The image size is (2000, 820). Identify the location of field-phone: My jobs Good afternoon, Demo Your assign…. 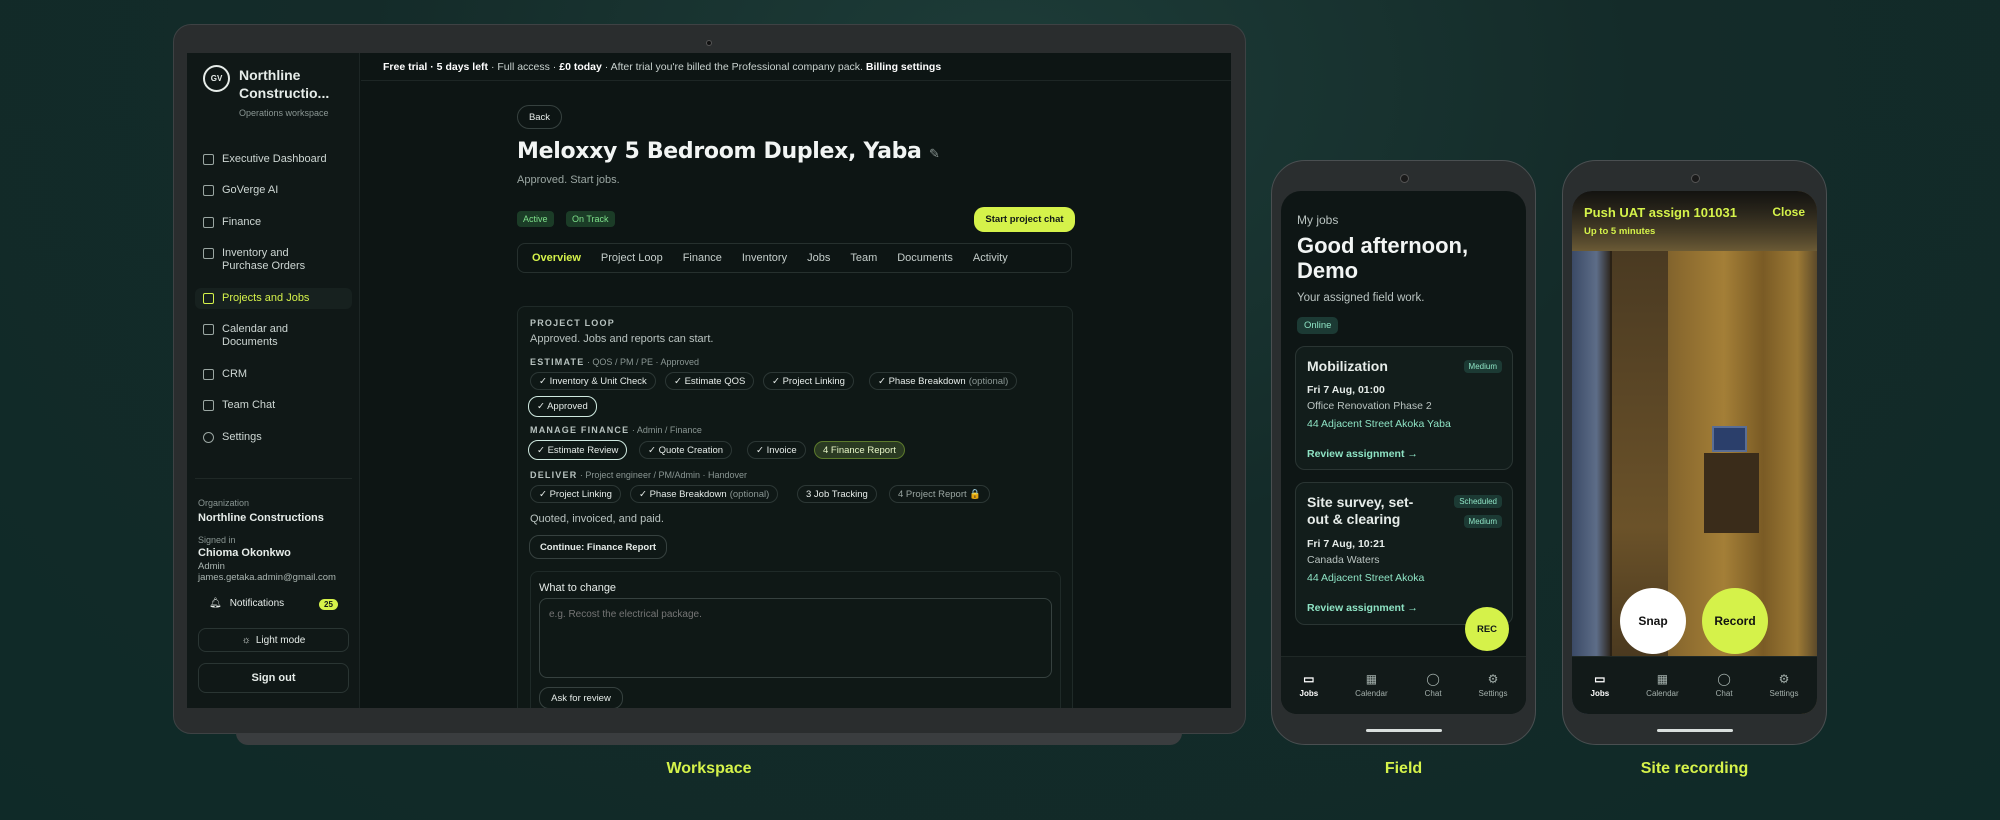
(1403, 452).